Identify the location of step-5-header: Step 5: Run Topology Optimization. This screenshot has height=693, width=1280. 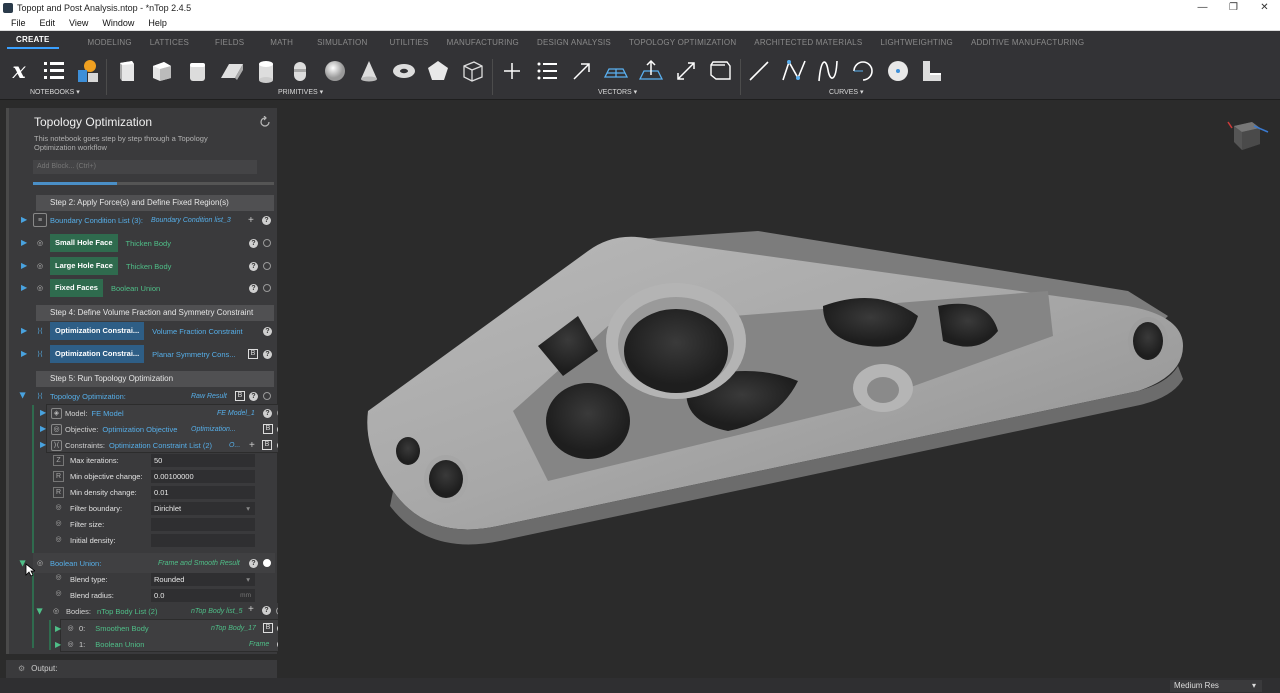
(155, 379).